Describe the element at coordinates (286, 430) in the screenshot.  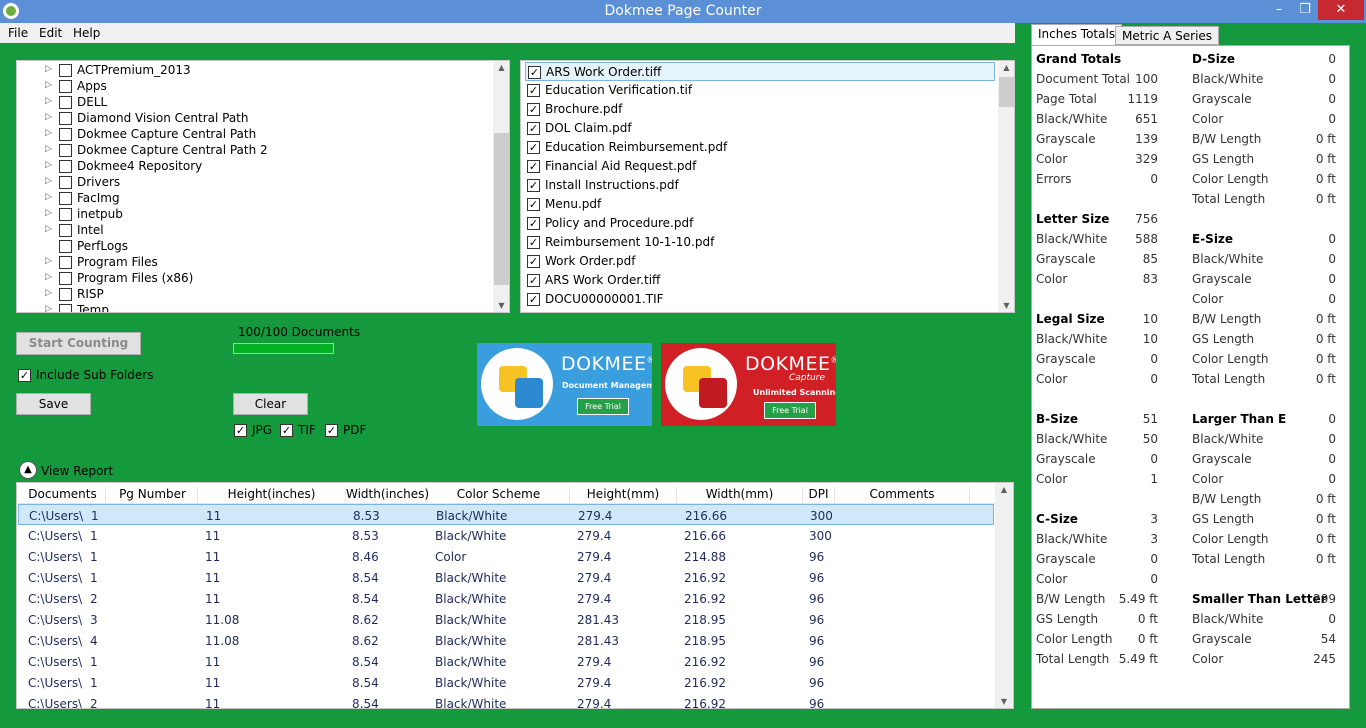
I see `tif-checkbox: ✓` at that location.